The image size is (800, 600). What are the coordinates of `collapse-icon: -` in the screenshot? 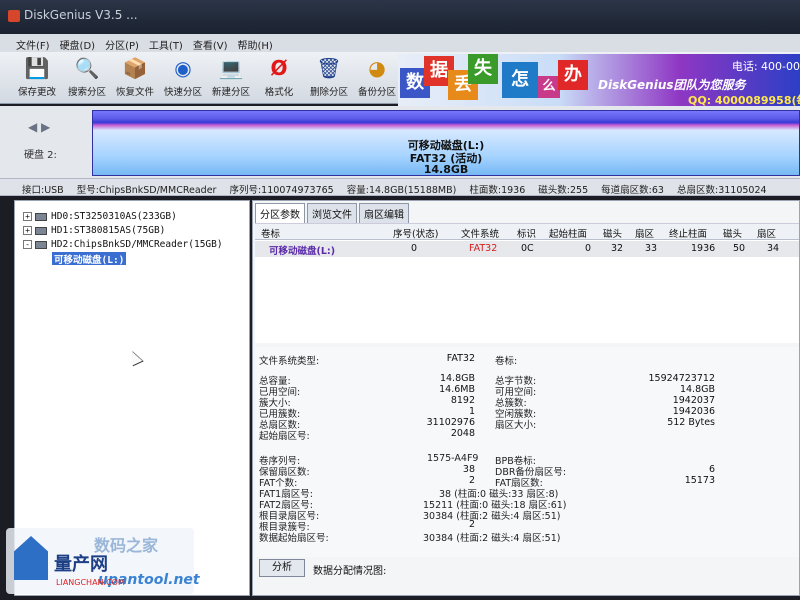 It's located at (27, 244).